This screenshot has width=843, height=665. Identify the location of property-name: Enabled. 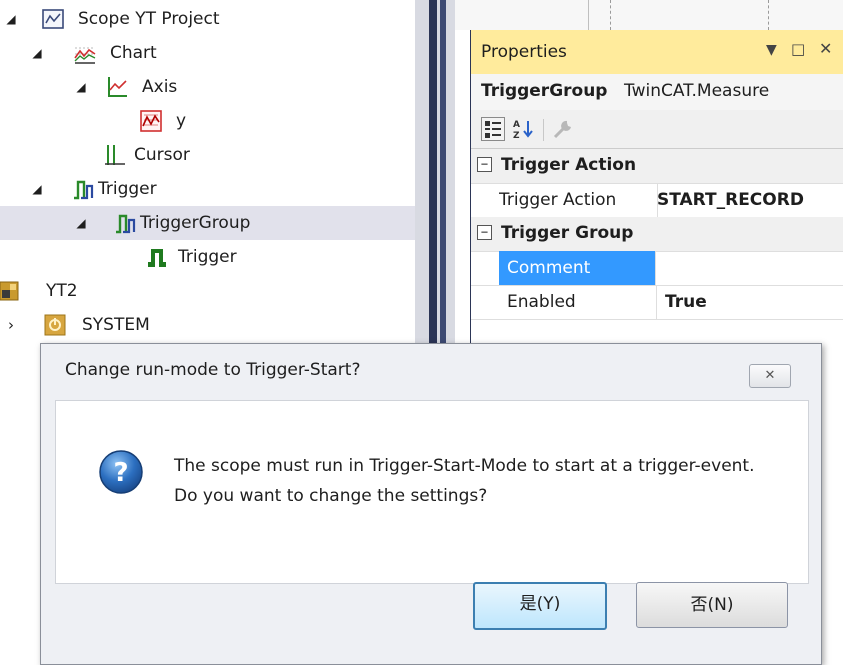
(578, 302).